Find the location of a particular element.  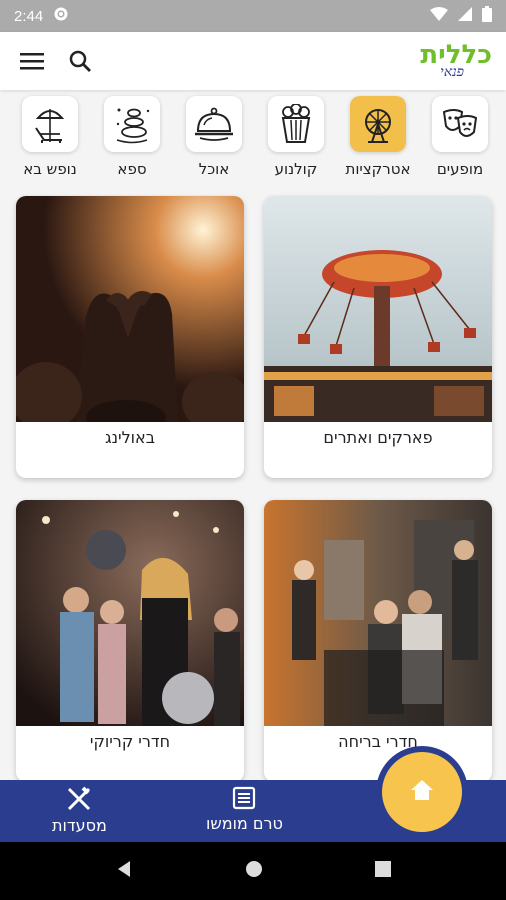

food-cloche-icon is located at coordinates (214, 124).